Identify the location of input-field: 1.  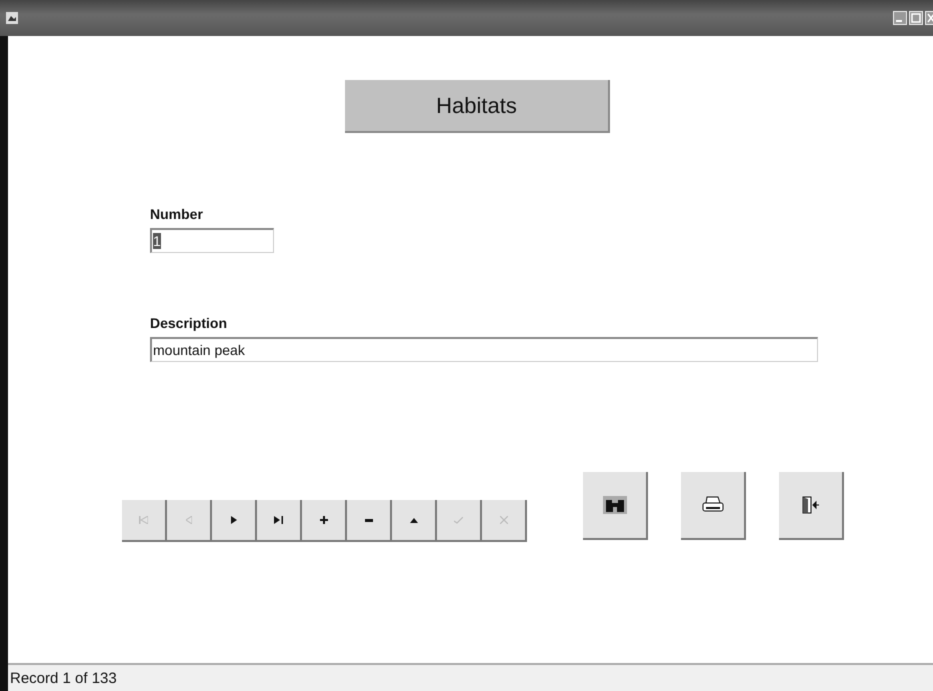
(212, 240).